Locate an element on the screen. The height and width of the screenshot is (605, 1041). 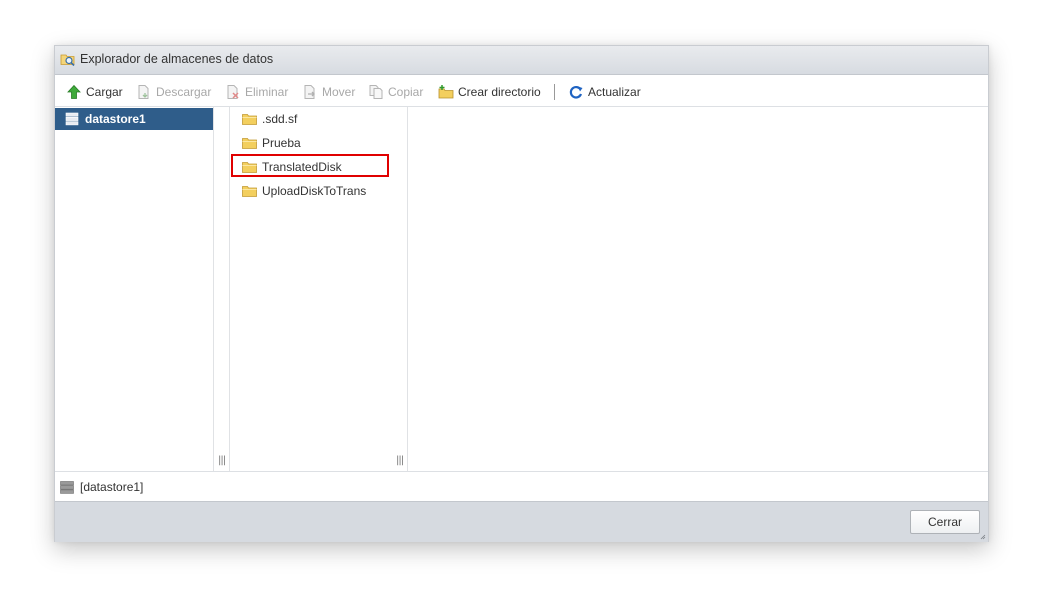
datastore-item-datastore1: datastore1 is located at coordinates (134, 119).